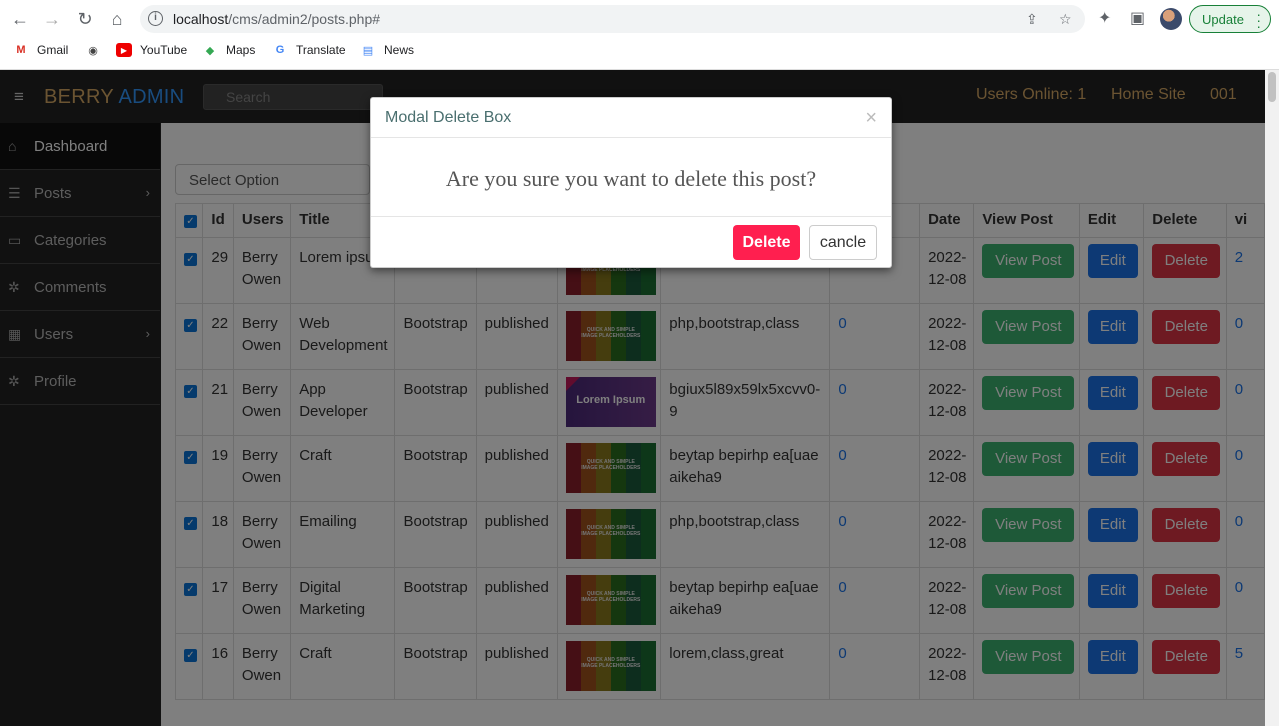  Describe the element at coordinates (309, 50) in the screenshot. I see `bookmark-translate: G Translate` at that location.